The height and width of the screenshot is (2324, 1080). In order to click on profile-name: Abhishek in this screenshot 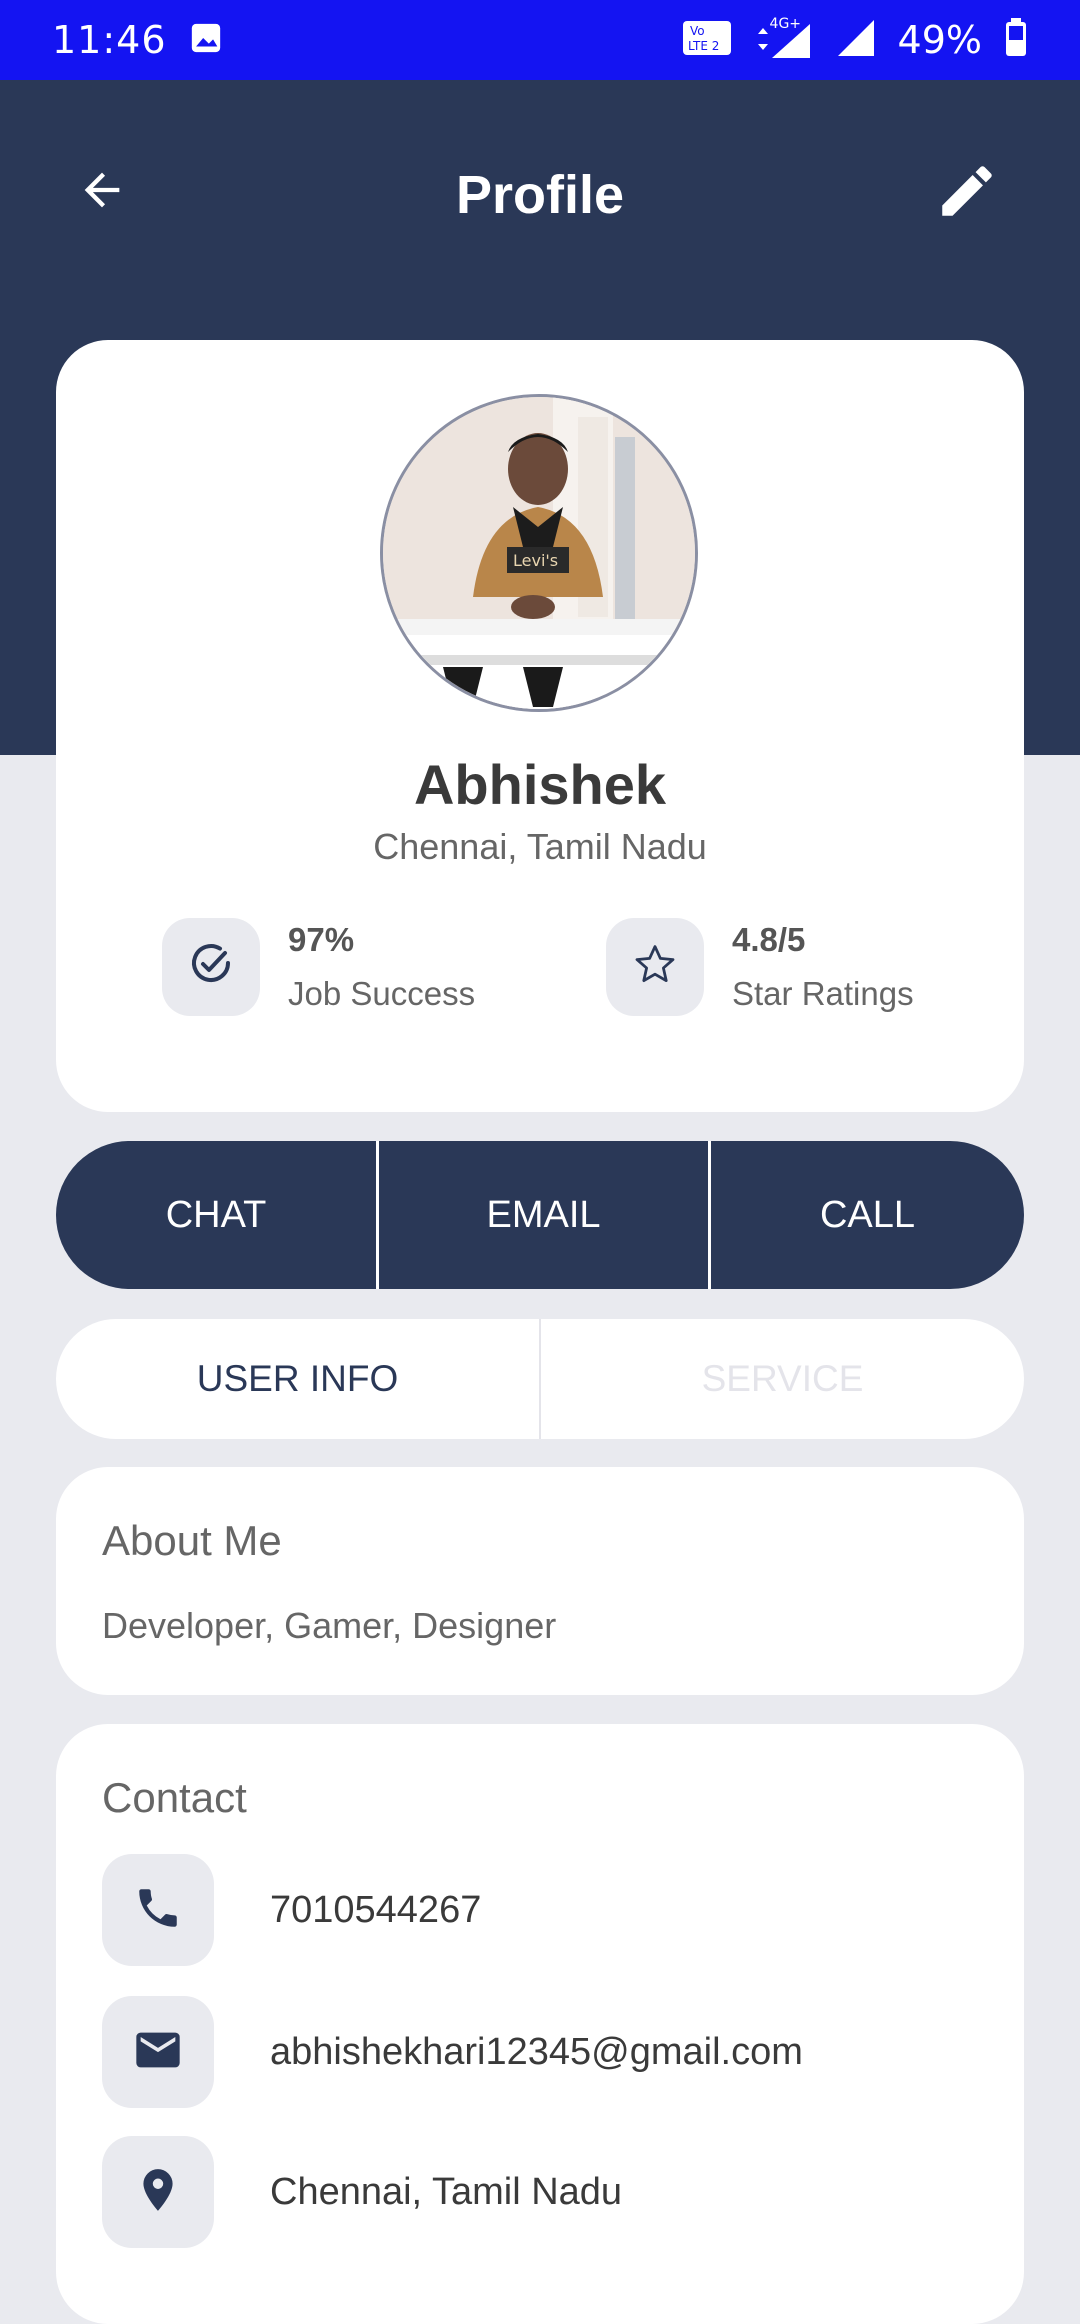, I will do `click(540, 784)`.